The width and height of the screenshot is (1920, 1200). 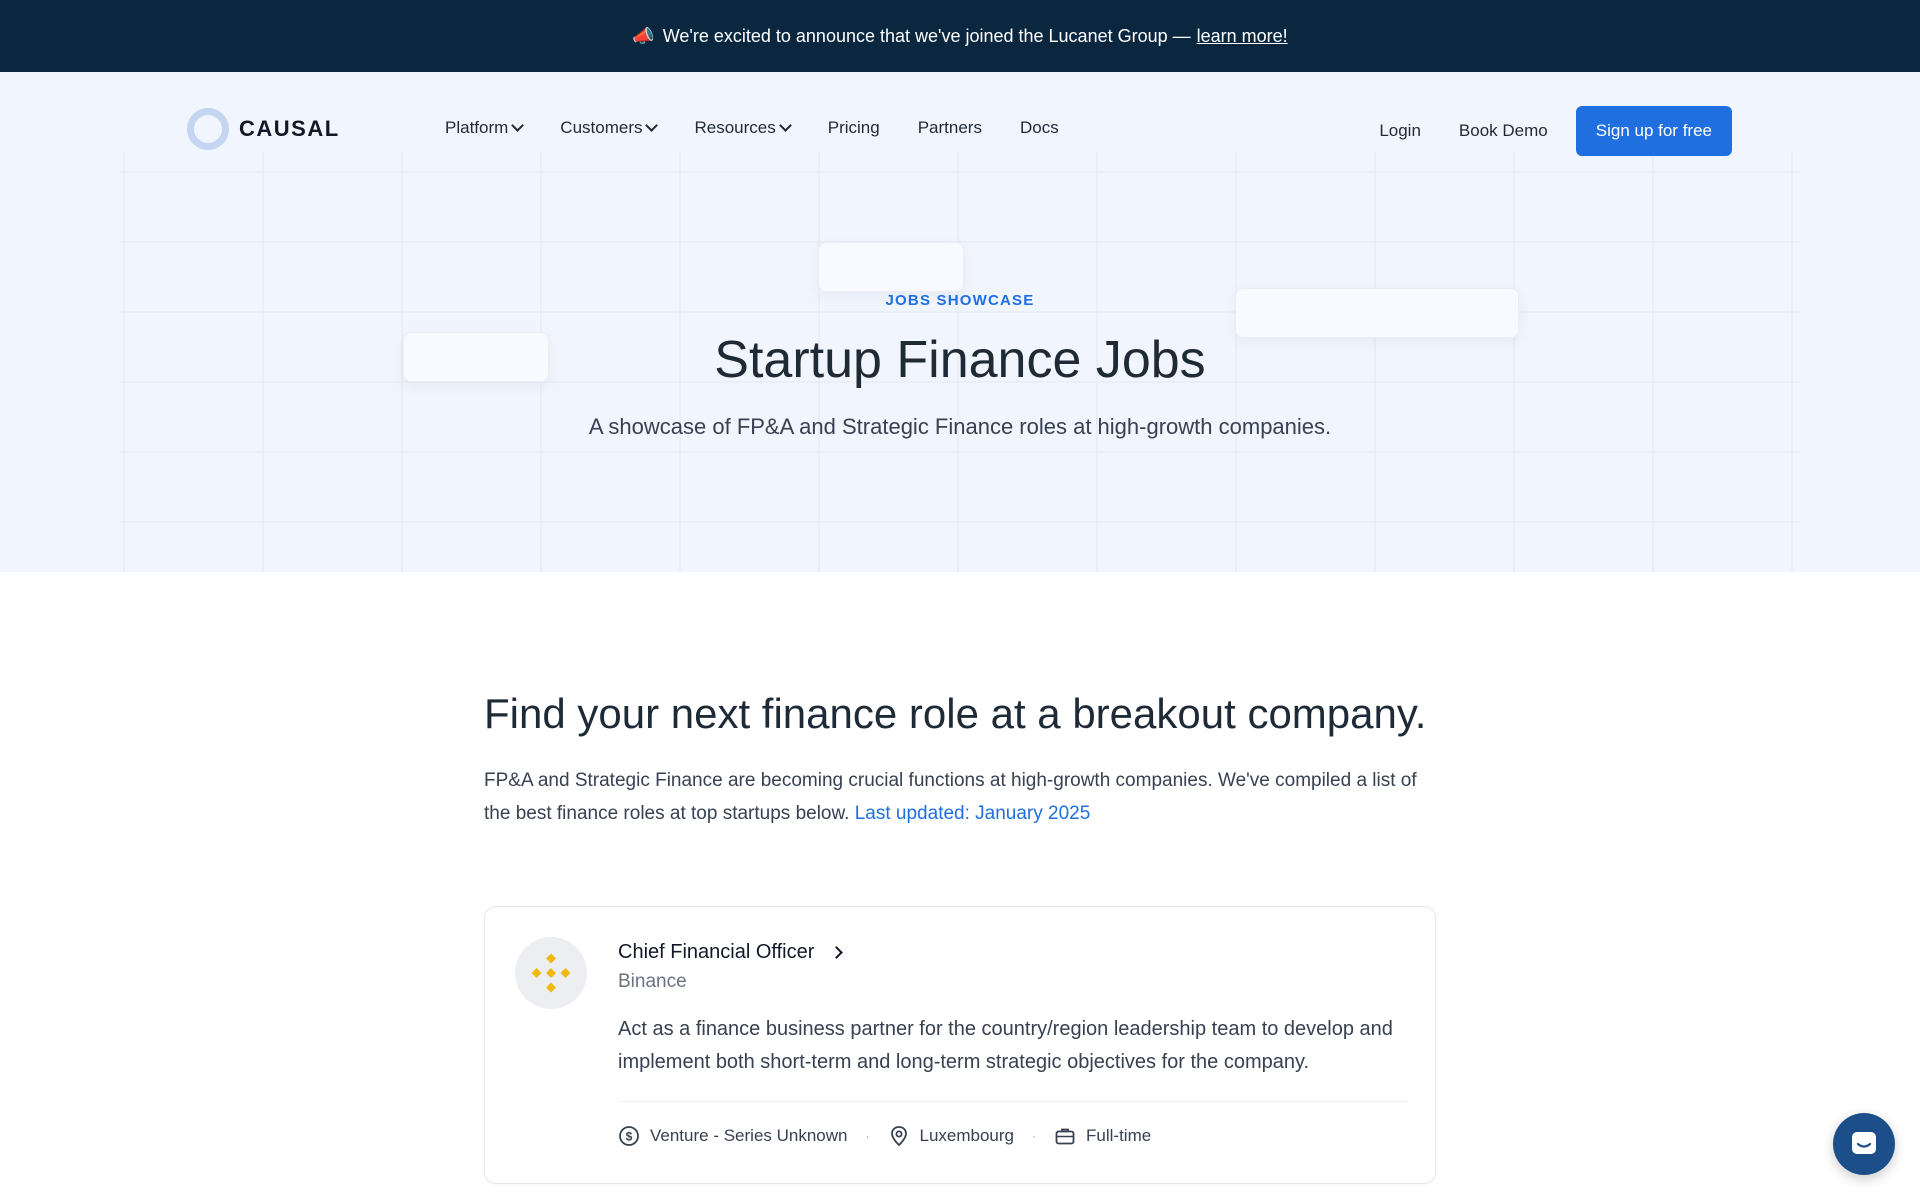 I want to click on job-title: Chief Financial Officer, so click(x=731, y=952).